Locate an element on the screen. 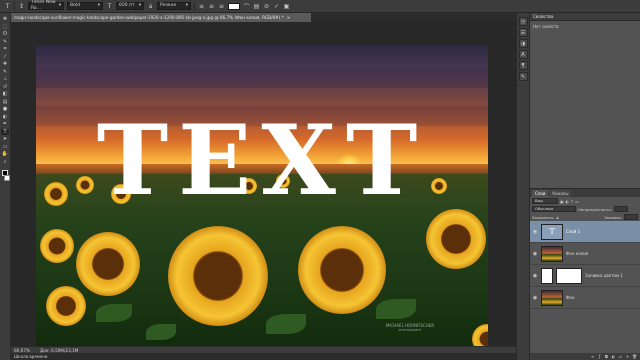 This screenshot has width=640, height=360. adjustment-layer-icon: ◐ is located at coordinates (613, 356).